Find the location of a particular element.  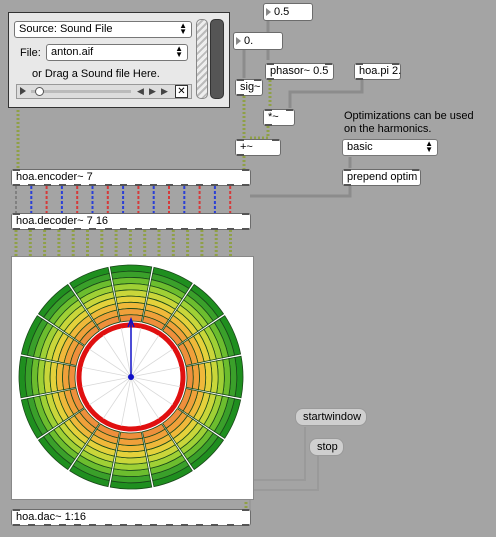

message-label: stop is located at coordinates (327, 447).